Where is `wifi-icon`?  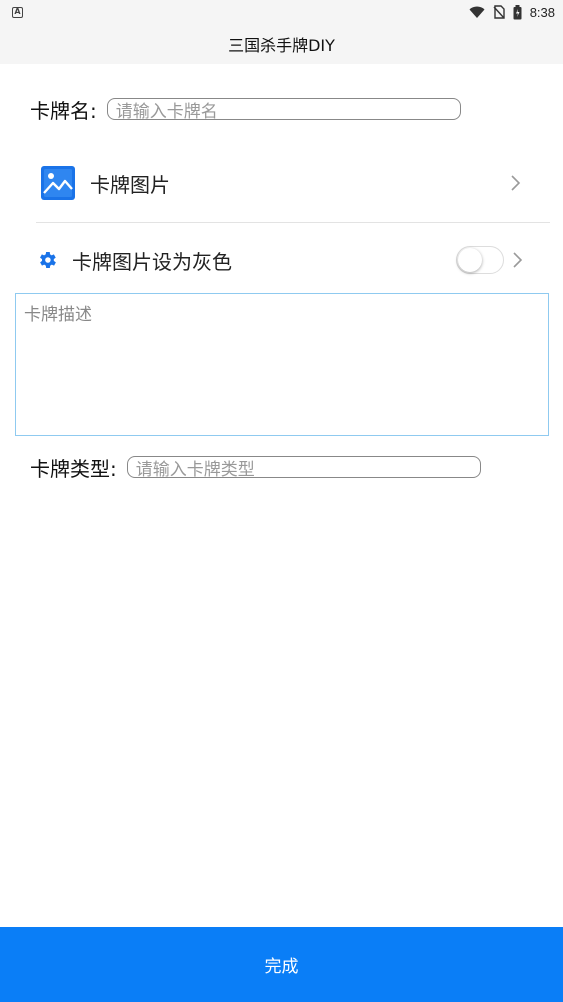 wifi-icon is located at coordinates (477, 12).